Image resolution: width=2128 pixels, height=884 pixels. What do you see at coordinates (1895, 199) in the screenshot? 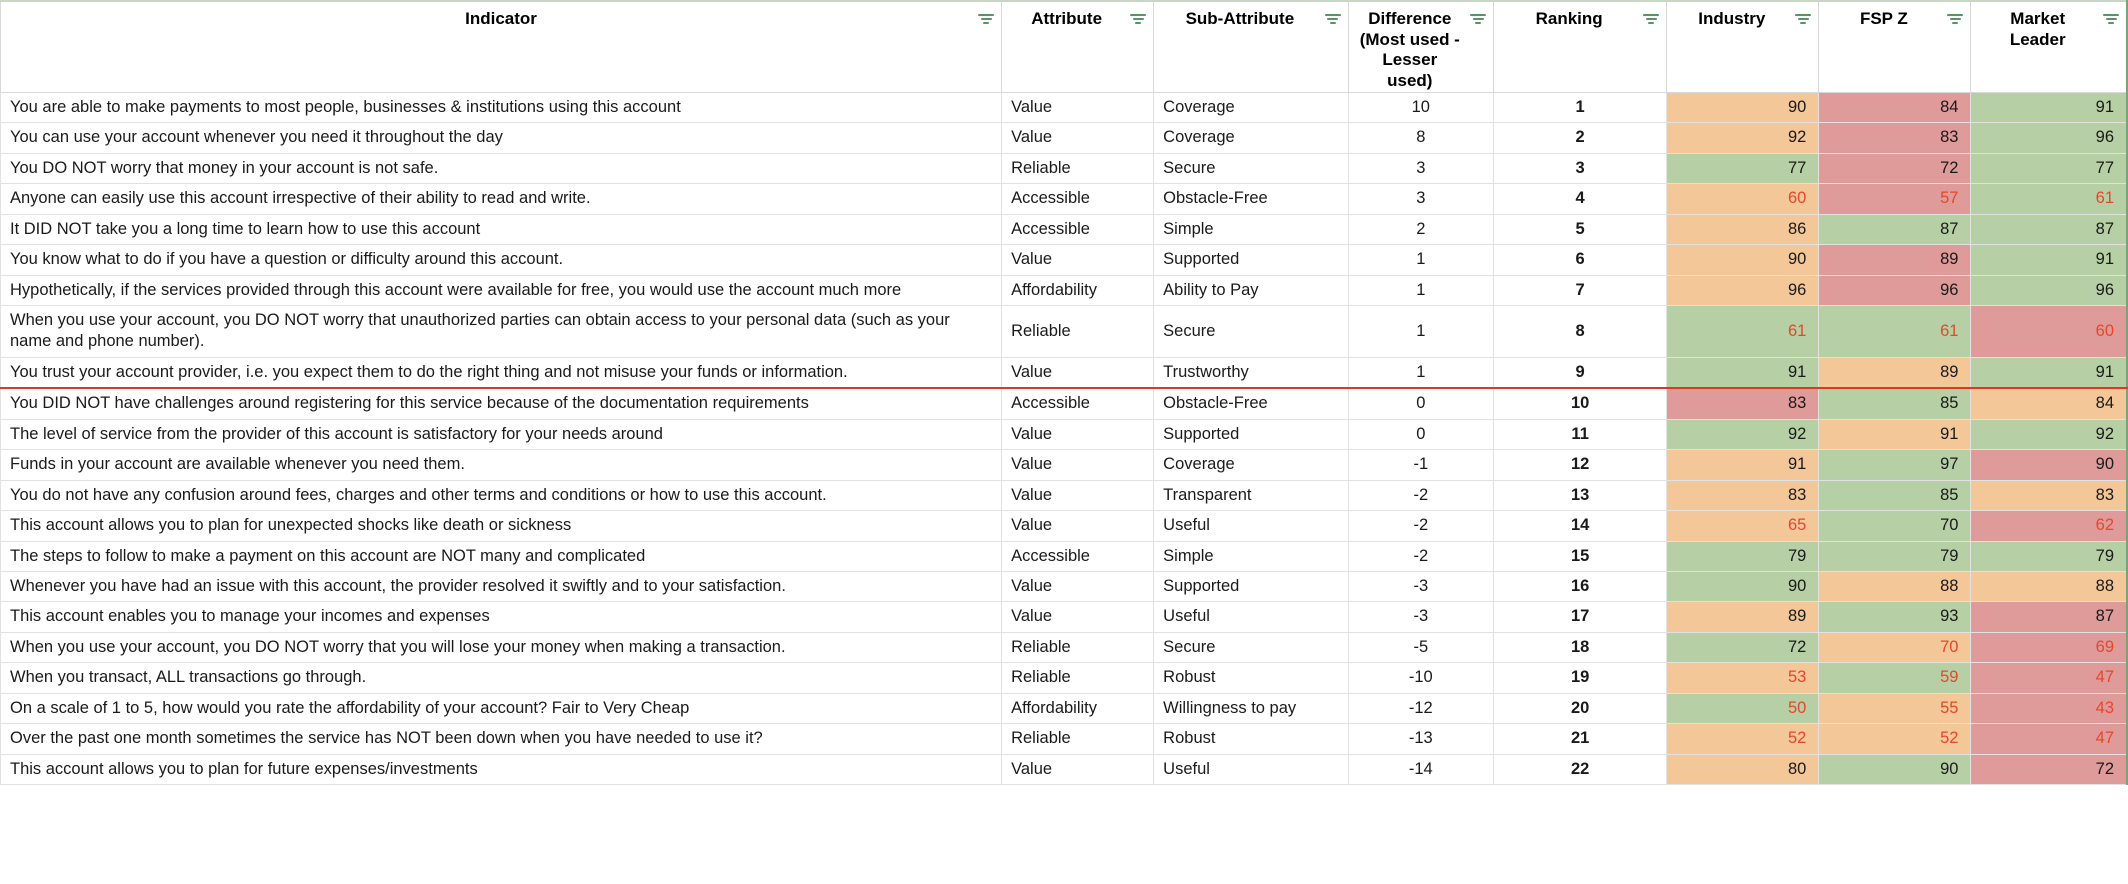
I see `cell-fsp-z: 57` at bounding box center [1895, 199].